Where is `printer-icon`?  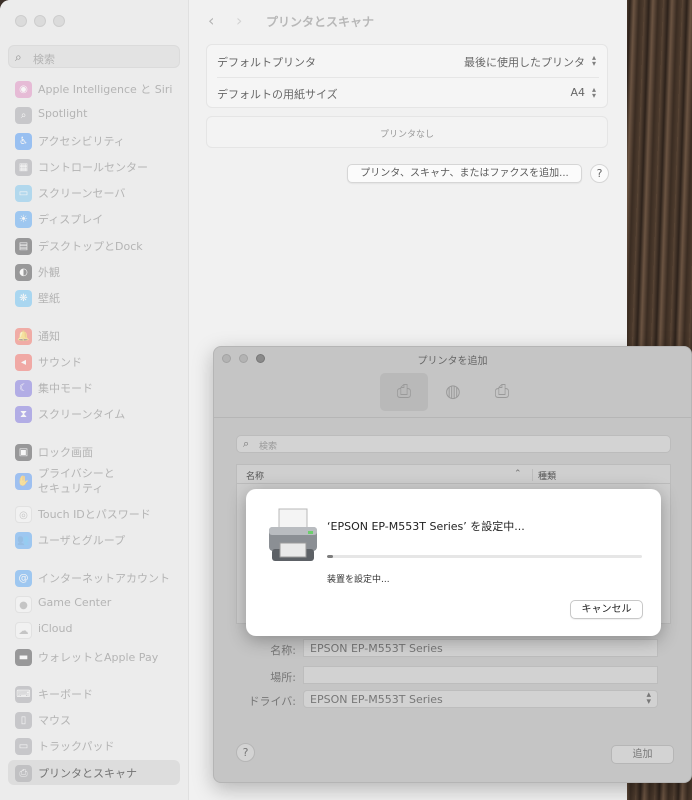
printer-icon is located at coordinates (293, 534).